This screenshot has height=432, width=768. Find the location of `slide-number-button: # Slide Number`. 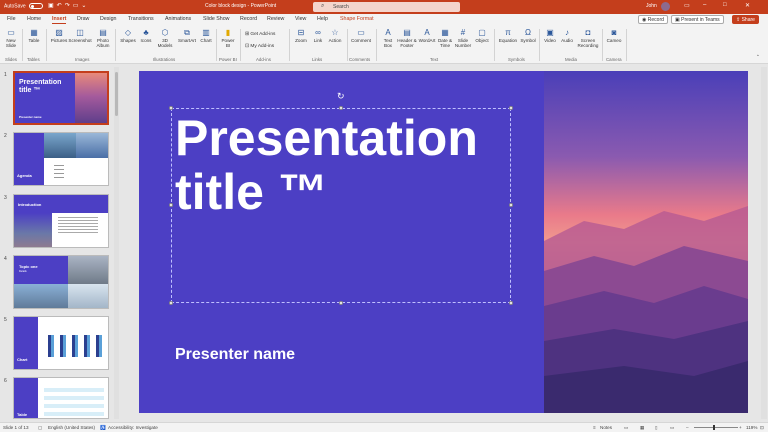

slide-number-button: # Slide Number is located at coordinates (463, 38).